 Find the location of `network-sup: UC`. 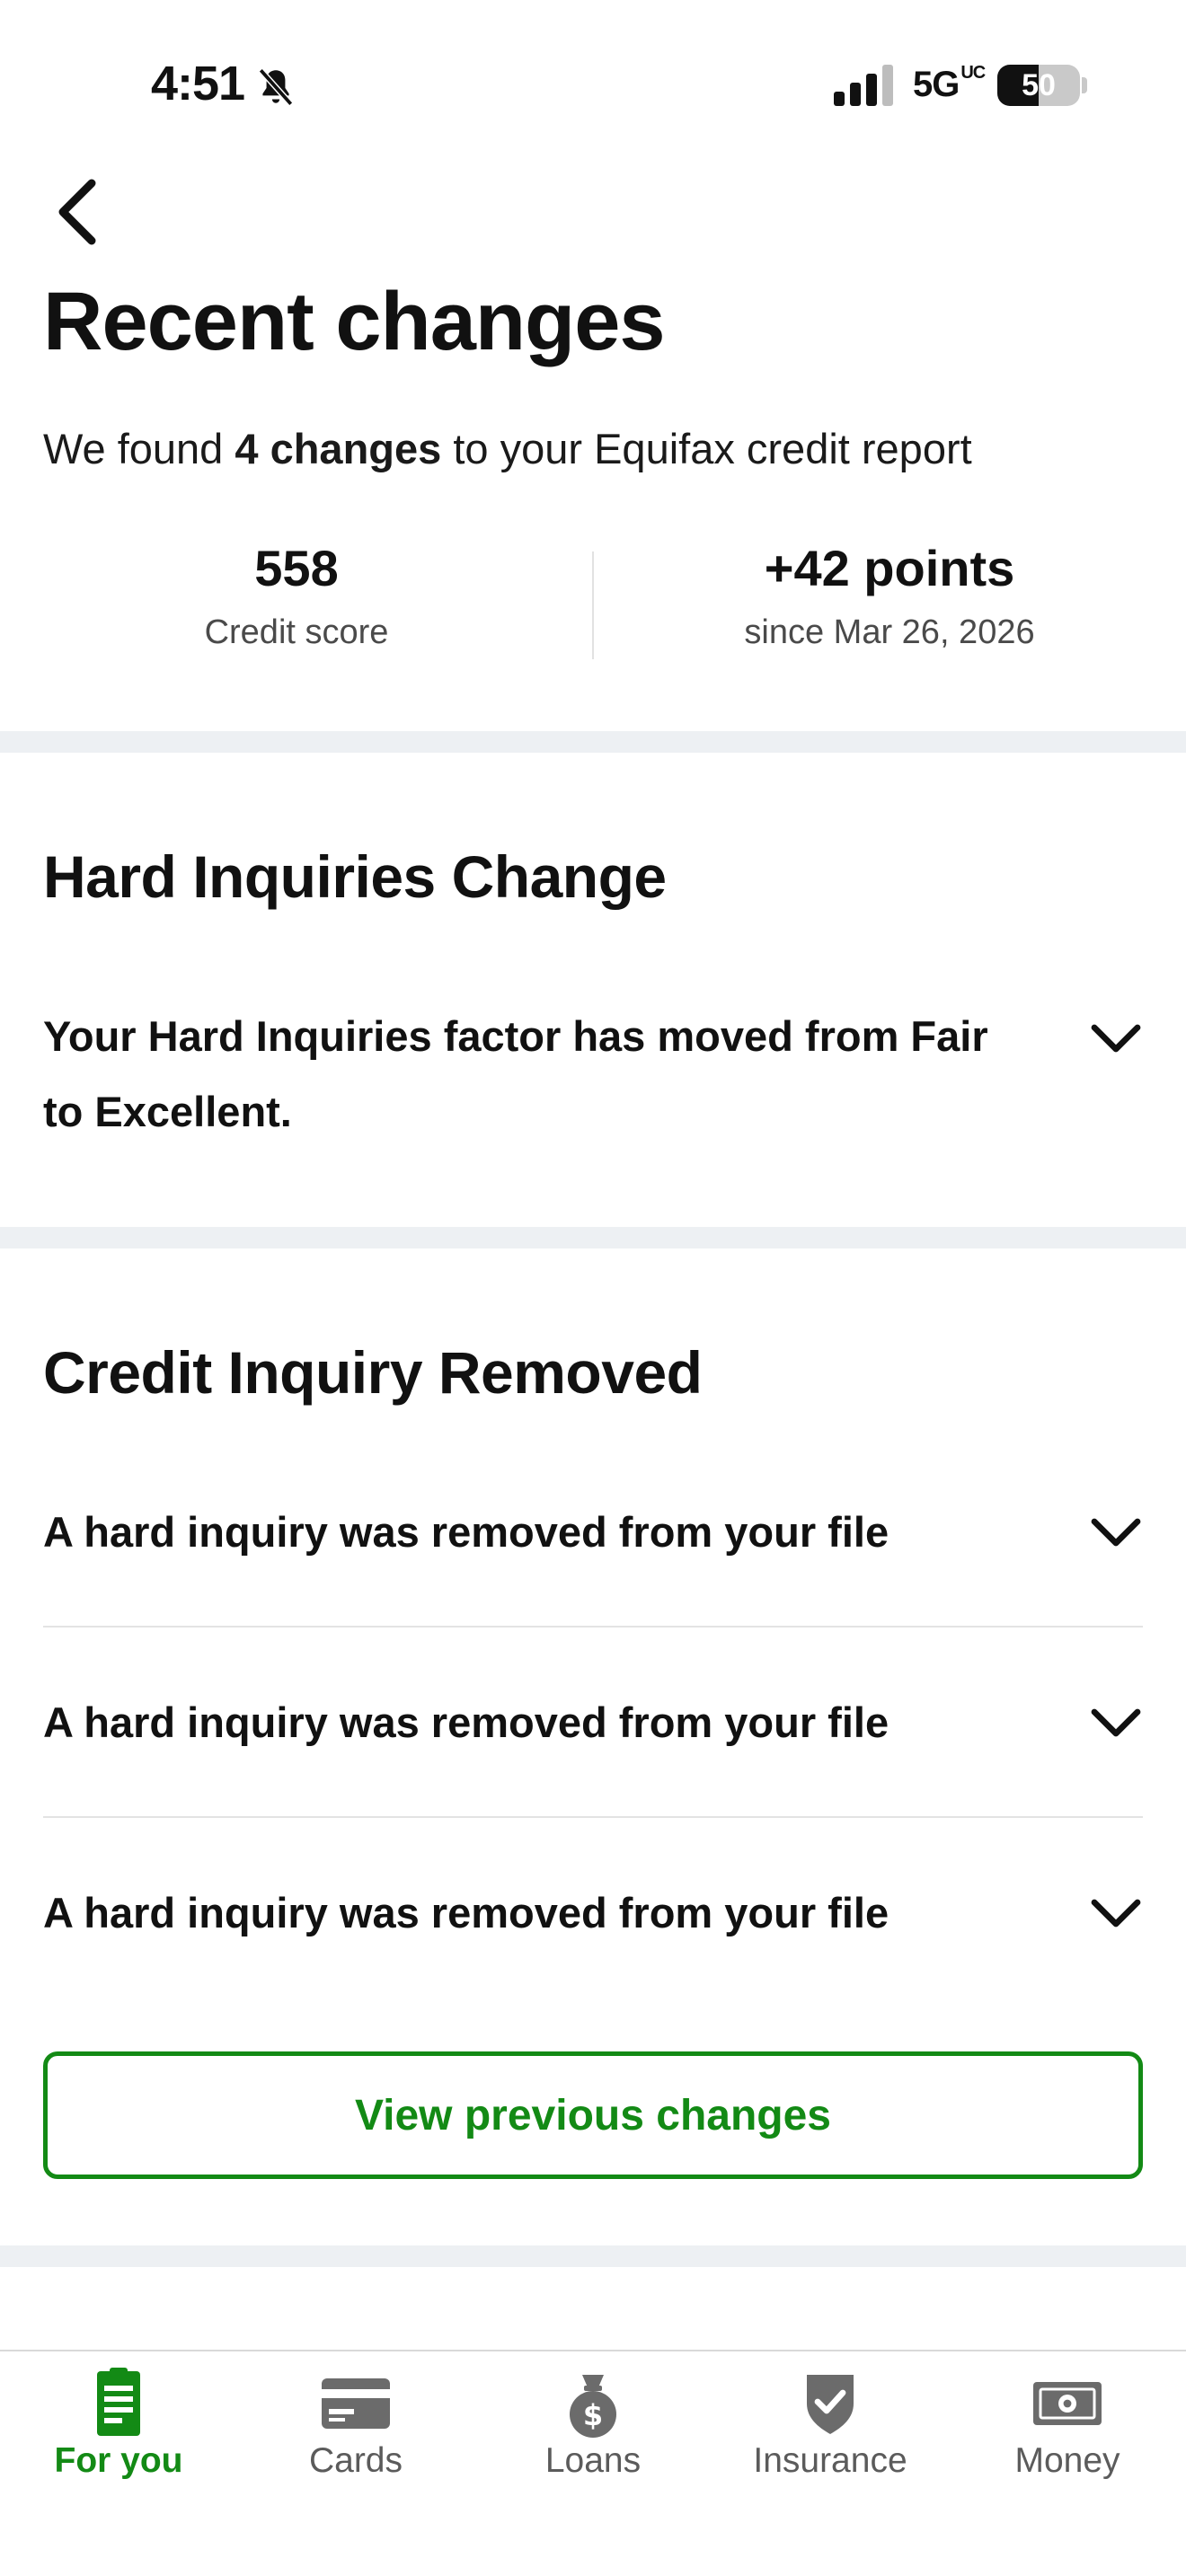

network-sup: UC is located at coordinates (973, 73).